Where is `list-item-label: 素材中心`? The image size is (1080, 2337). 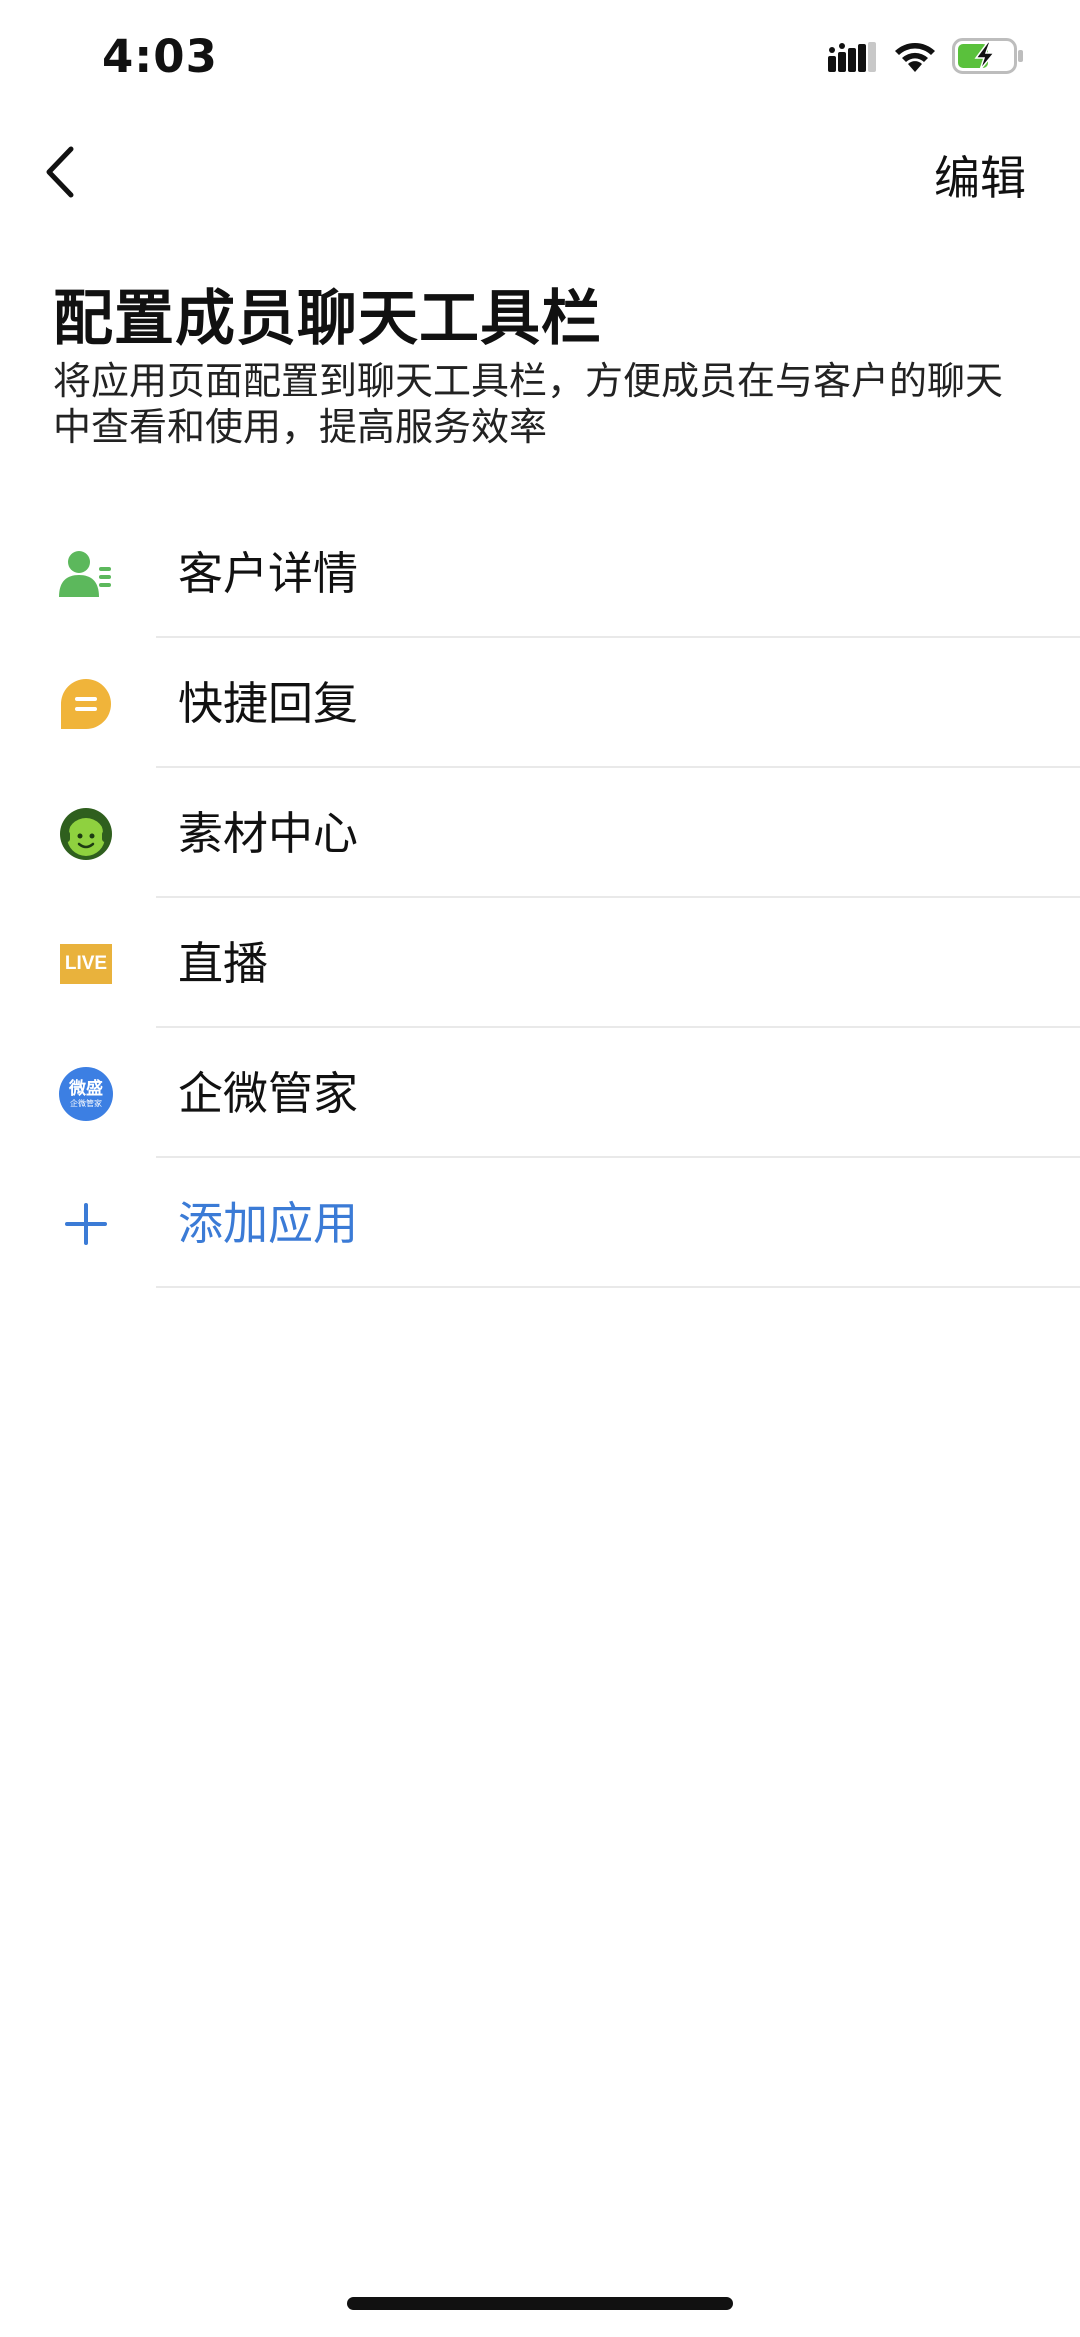
list-item-label: 素材中心 is located at coordinates (268, 833).